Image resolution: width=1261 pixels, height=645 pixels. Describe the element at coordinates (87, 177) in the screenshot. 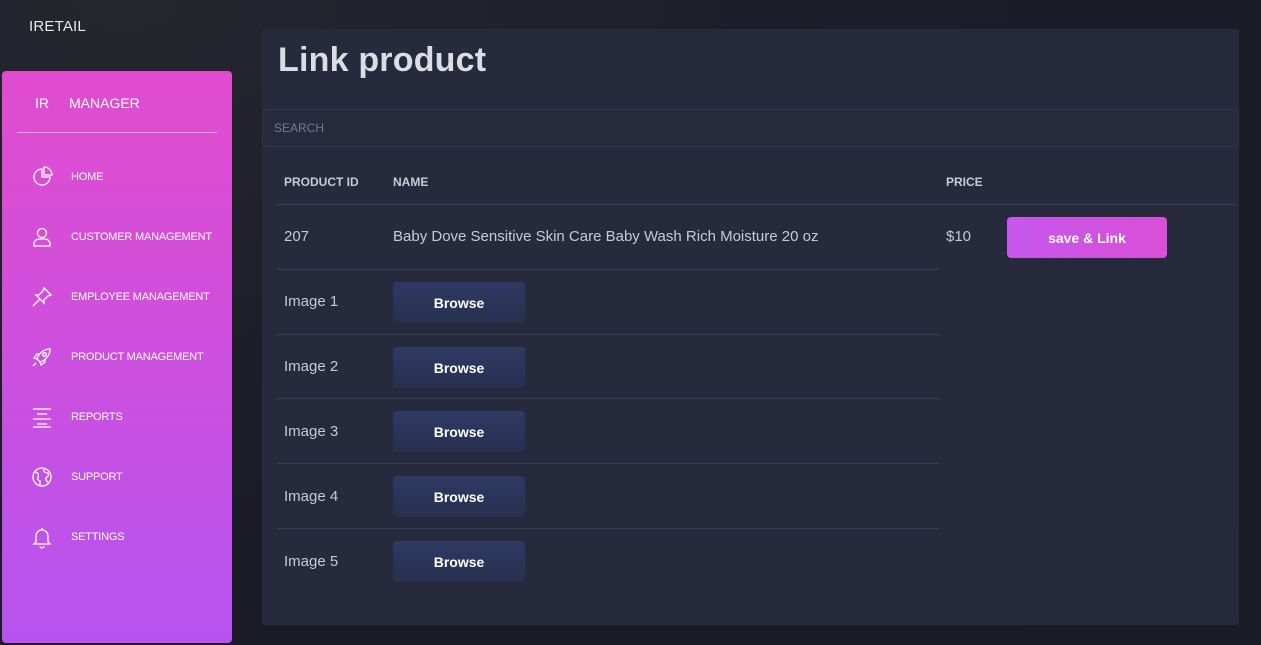

I see `sidebar-item-label: HOME` at that location.